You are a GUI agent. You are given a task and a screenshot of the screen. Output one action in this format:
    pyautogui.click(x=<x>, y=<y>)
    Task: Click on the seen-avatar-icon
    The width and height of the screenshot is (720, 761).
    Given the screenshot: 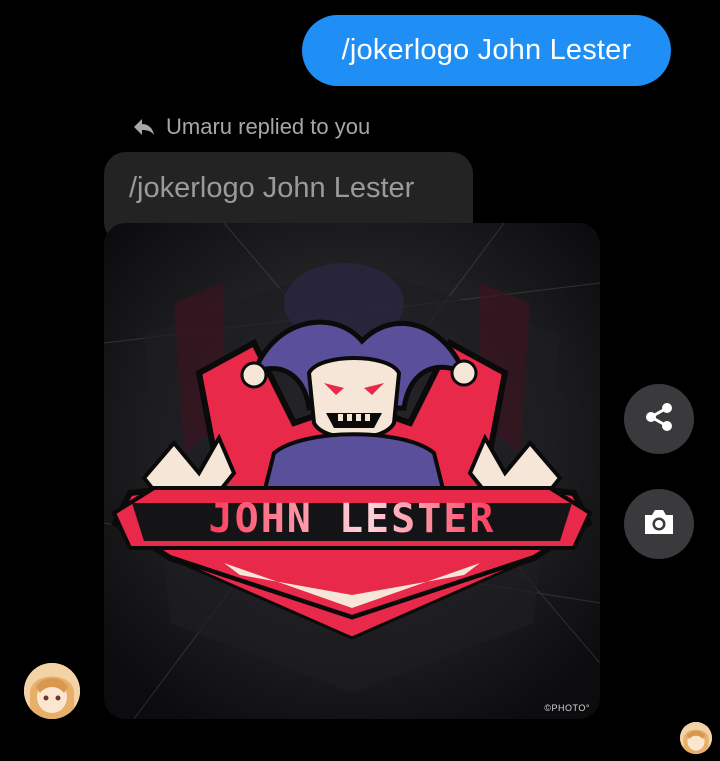 What is the action you would take?
    pyautogui.click(x=696, y=738)
    